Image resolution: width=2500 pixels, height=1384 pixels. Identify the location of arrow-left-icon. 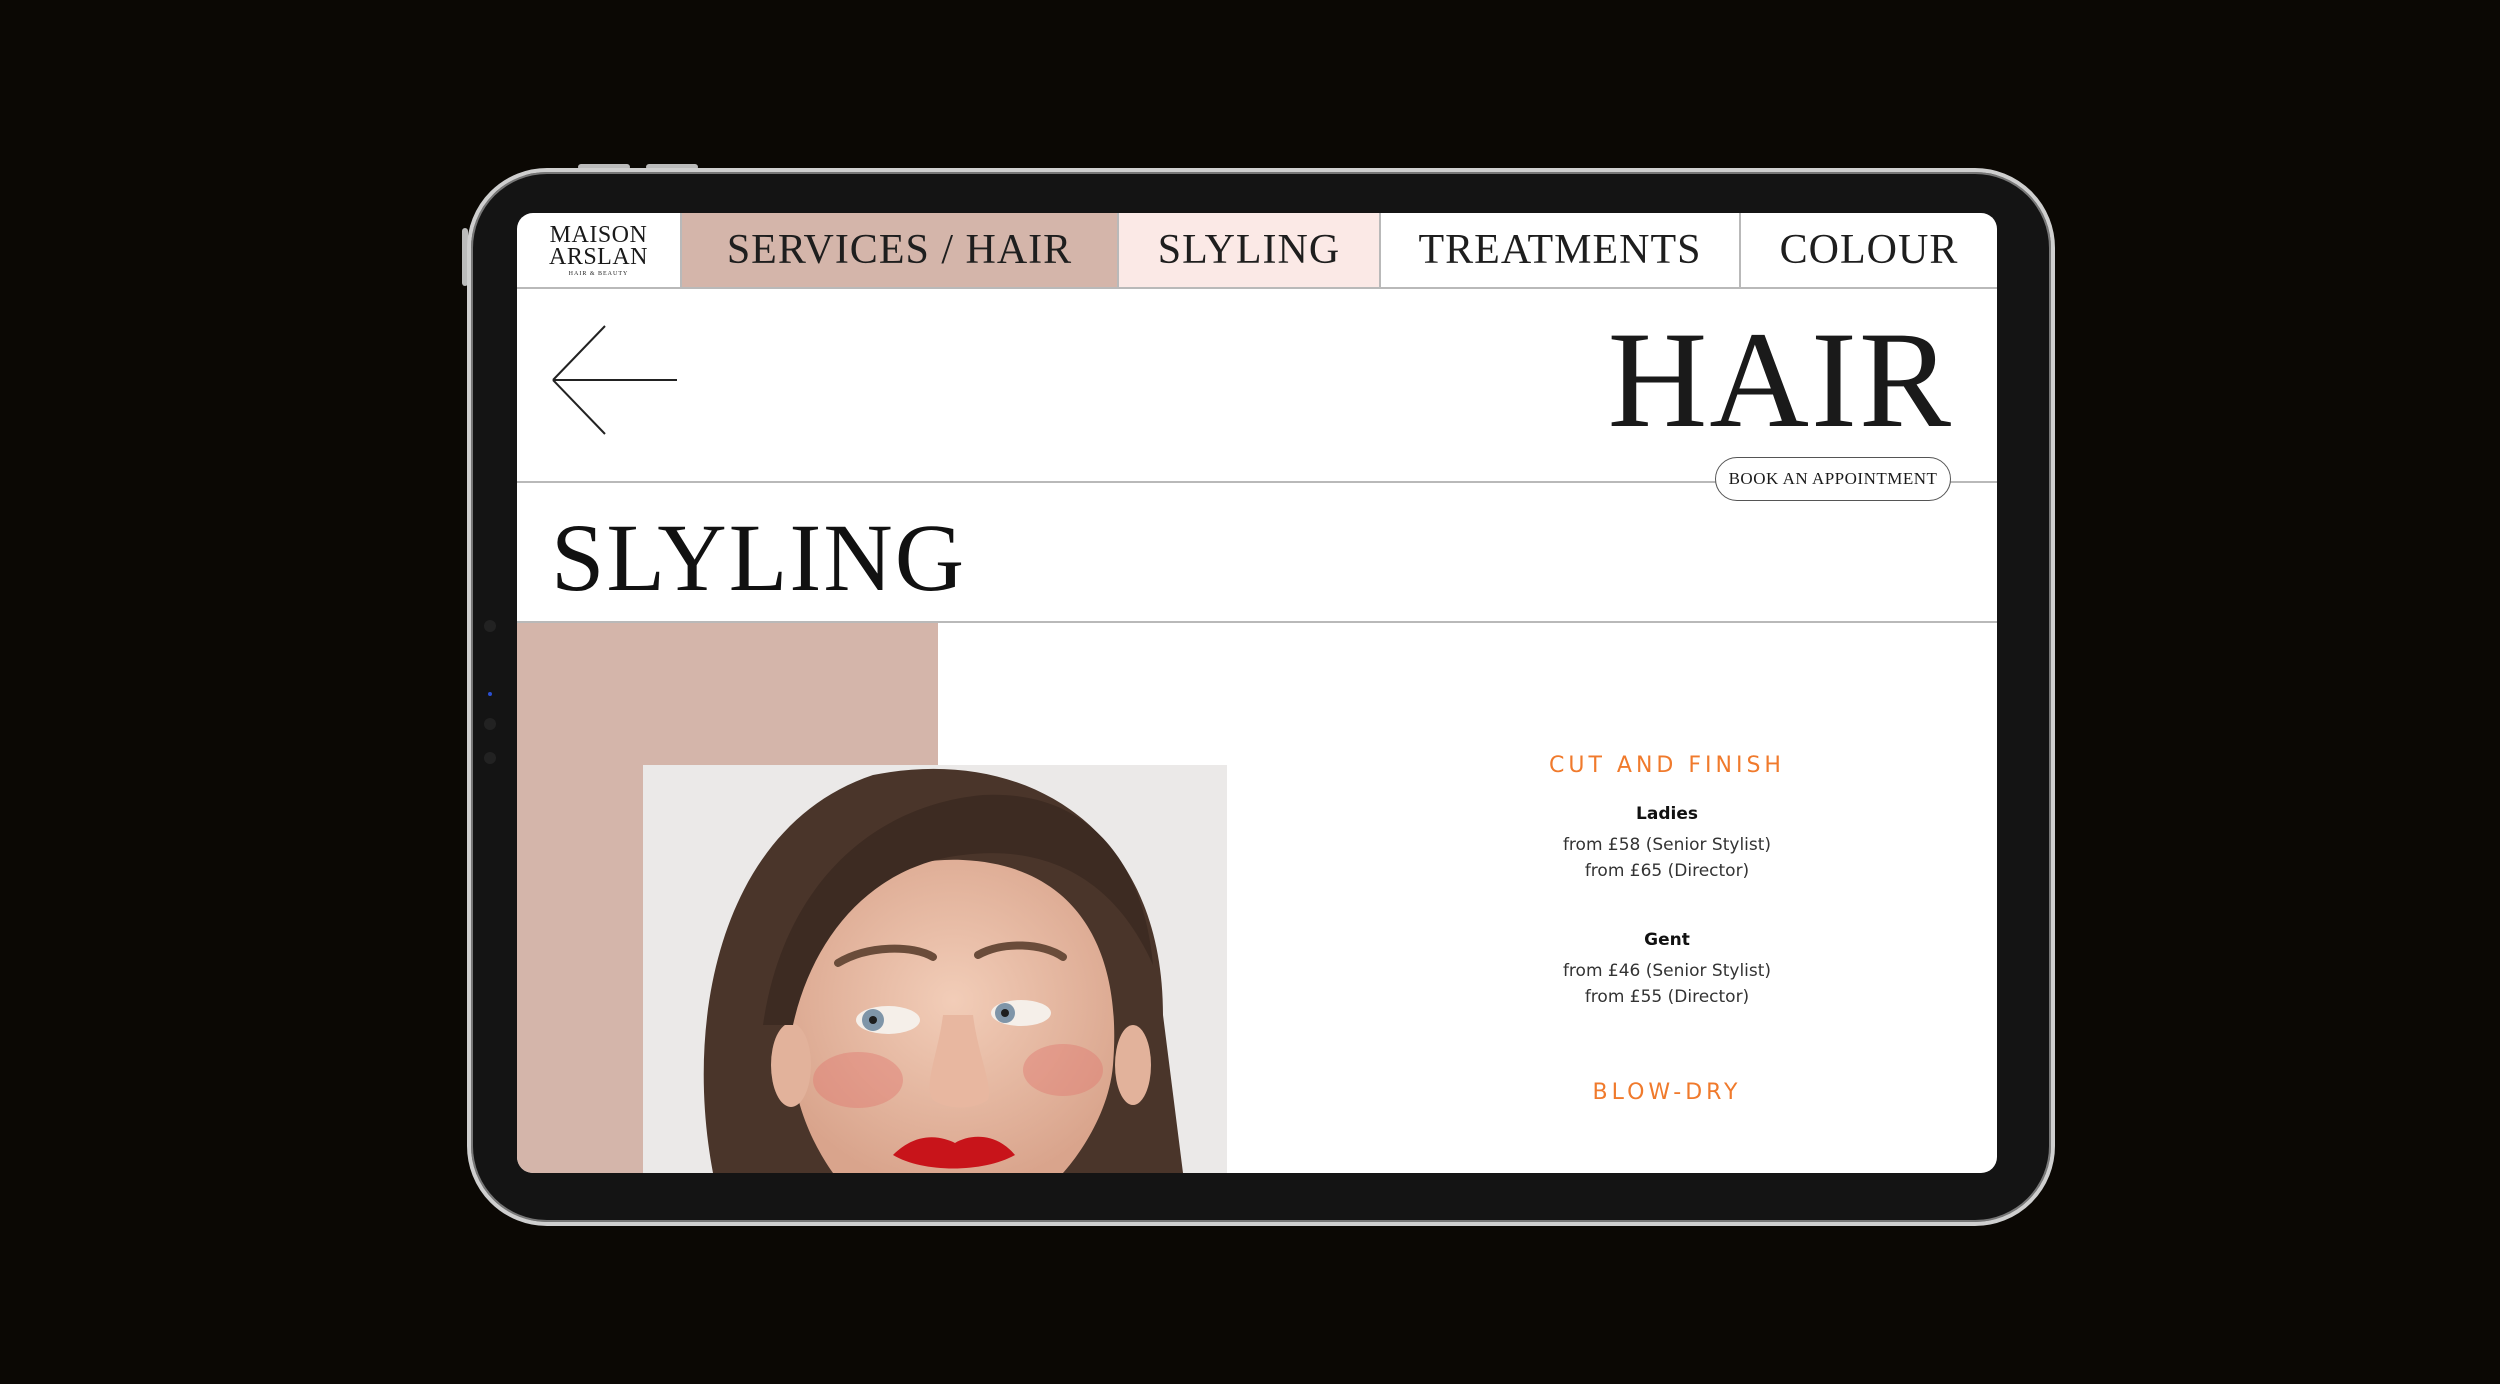
(614, 380).